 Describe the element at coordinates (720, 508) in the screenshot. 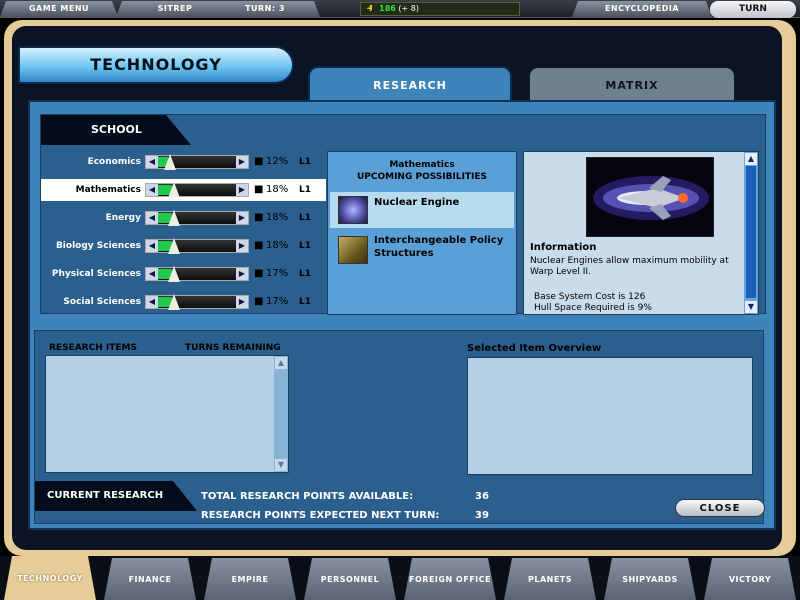

I see `close-button: CLOSE` at that location.